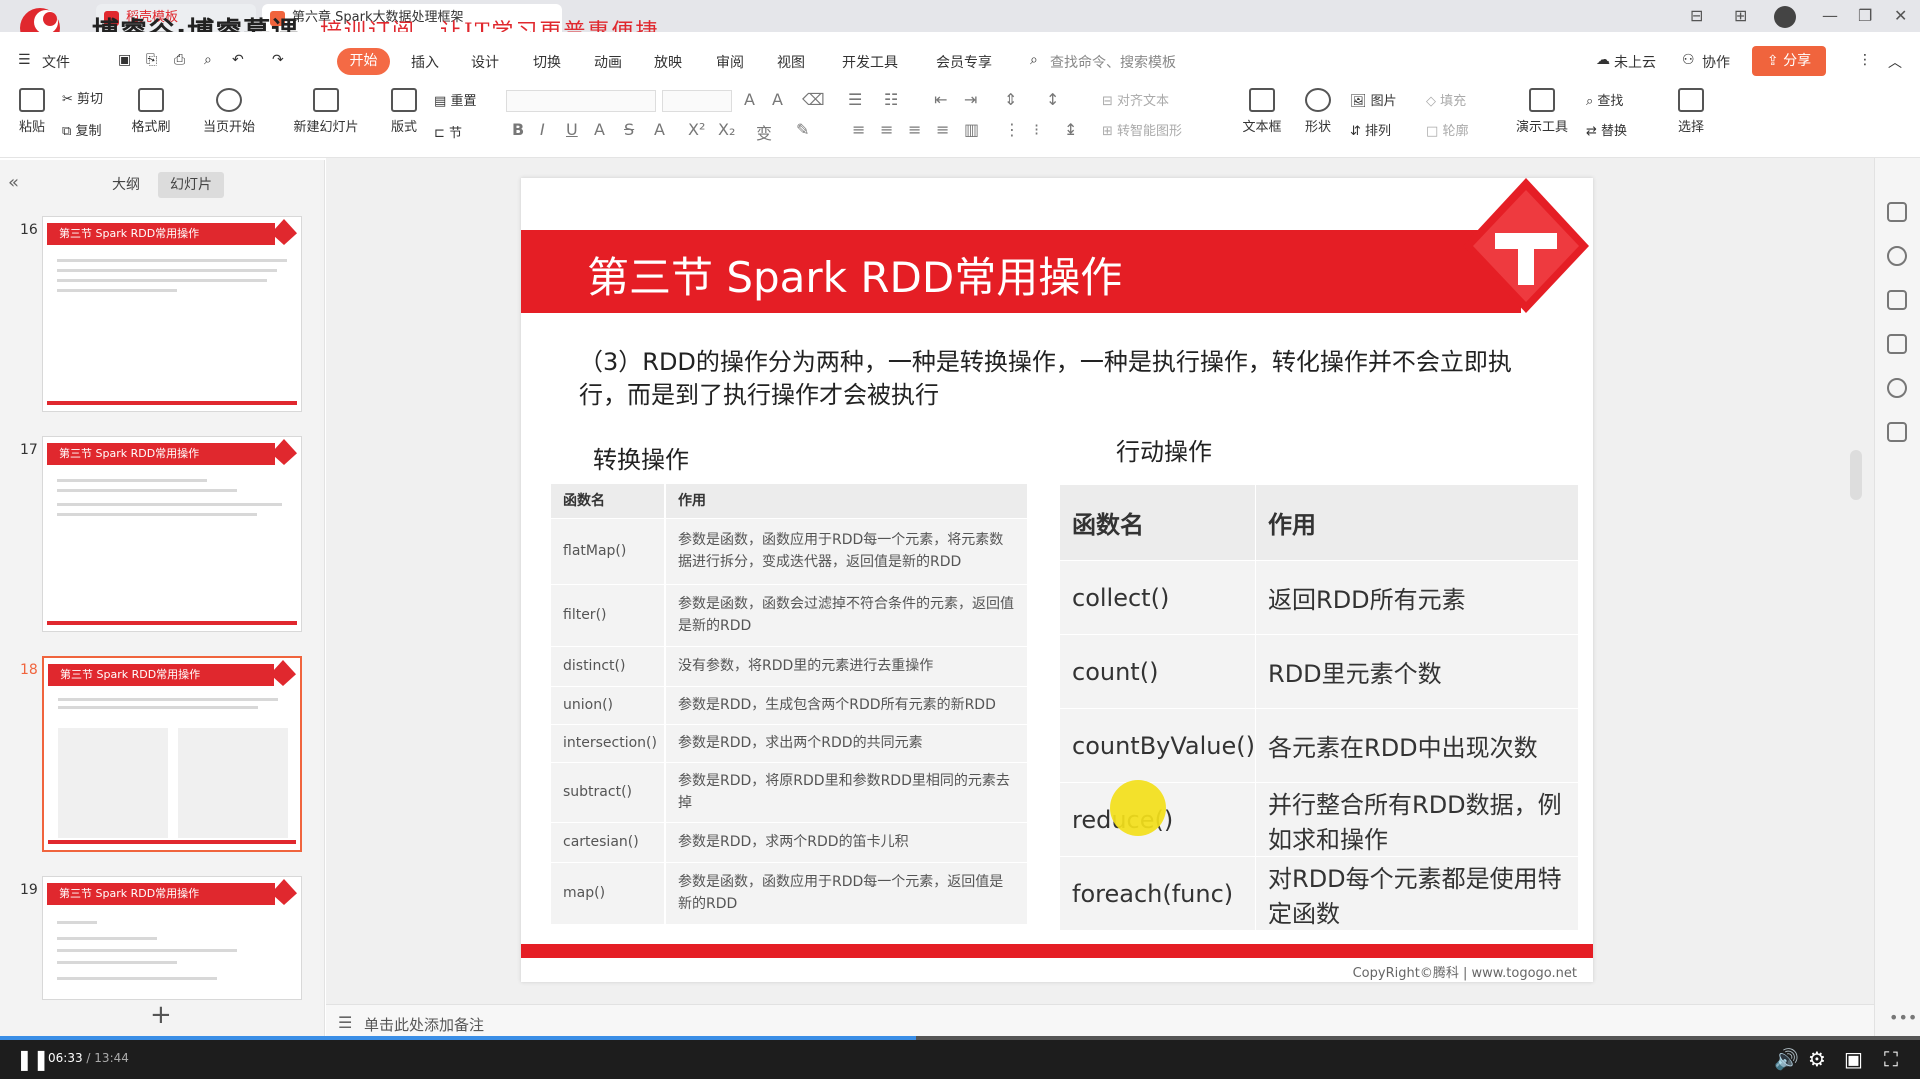 The width and height of the screenshot is (1920, 1079). I want to click on paste-button: 粘贴, so click(32, 111).